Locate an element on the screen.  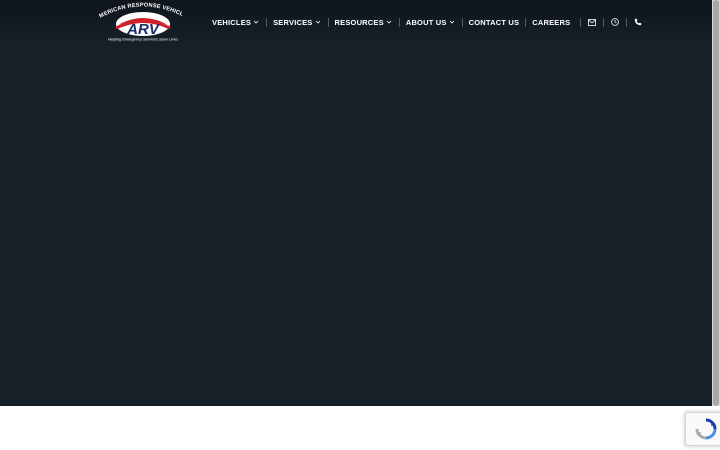
nav-item-label: CONTACT US is located at coordinates (494, 22).